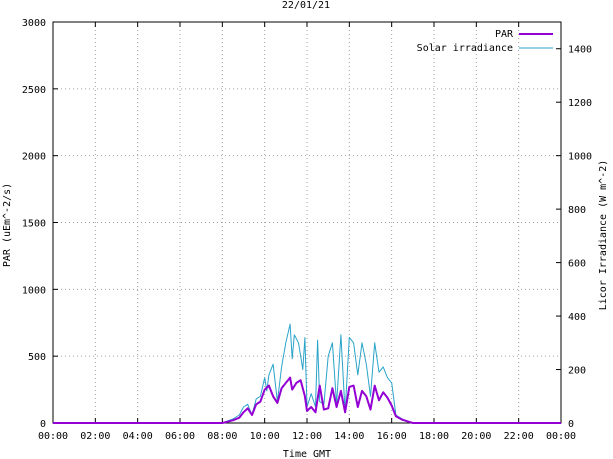 This screenshot has height=459, width=613. What do you see at coordinates (349, 436) in the screenshot?
I see `x-tick-label: 14:00` at bounding box center [349, 436].